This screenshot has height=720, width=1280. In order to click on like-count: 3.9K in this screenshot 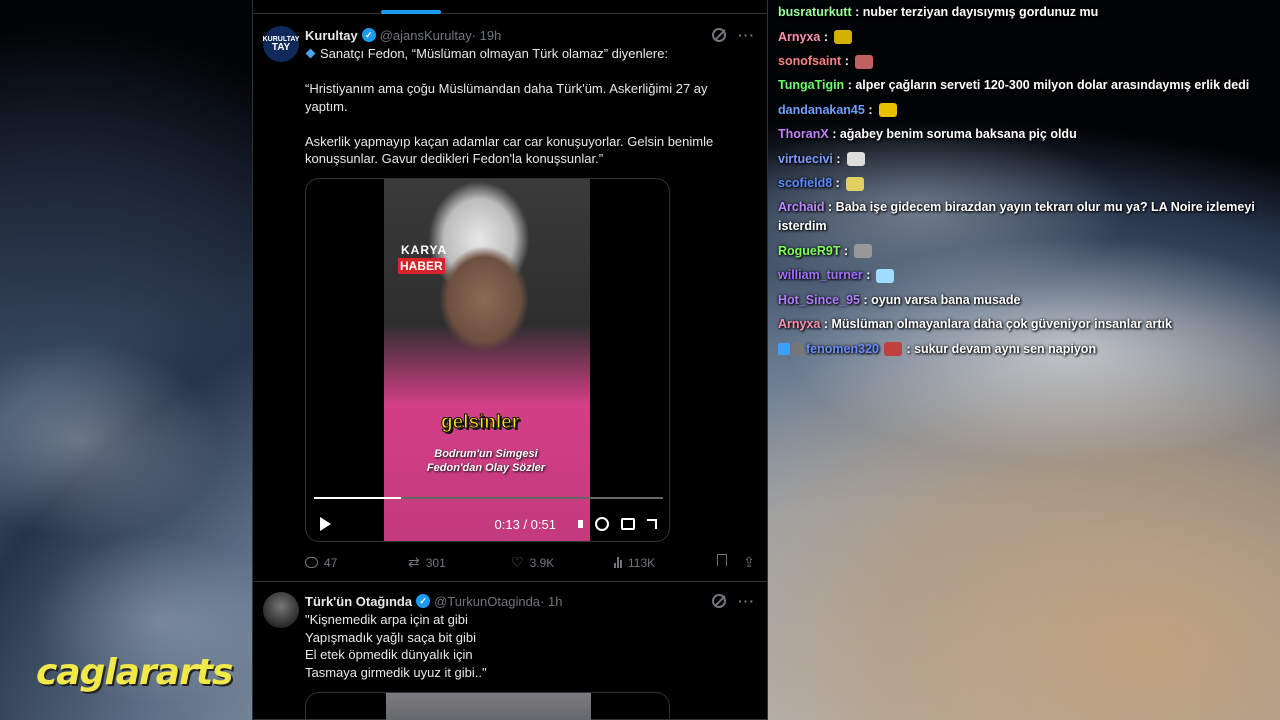, I will do `click(542, 562)`.